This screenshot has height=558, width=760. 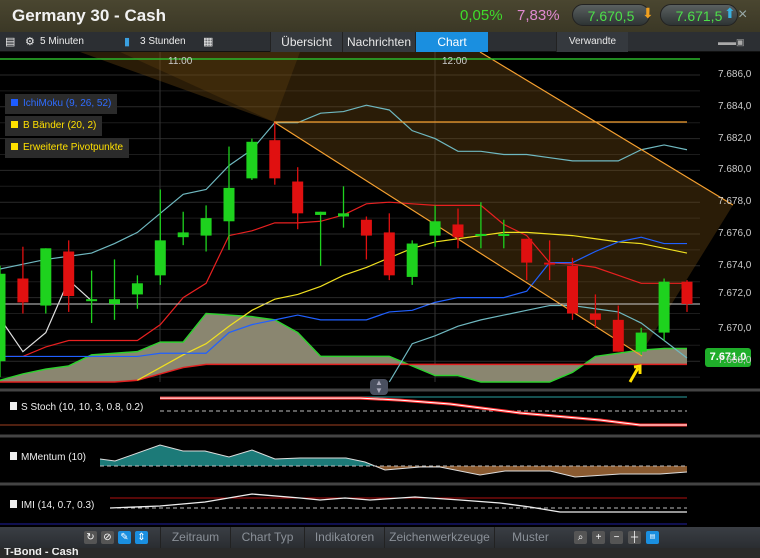 What do you see at coordinates (616, 537) in the screenshot?
I see `zoom-out-icon: −` at bounding box center [616, 537].